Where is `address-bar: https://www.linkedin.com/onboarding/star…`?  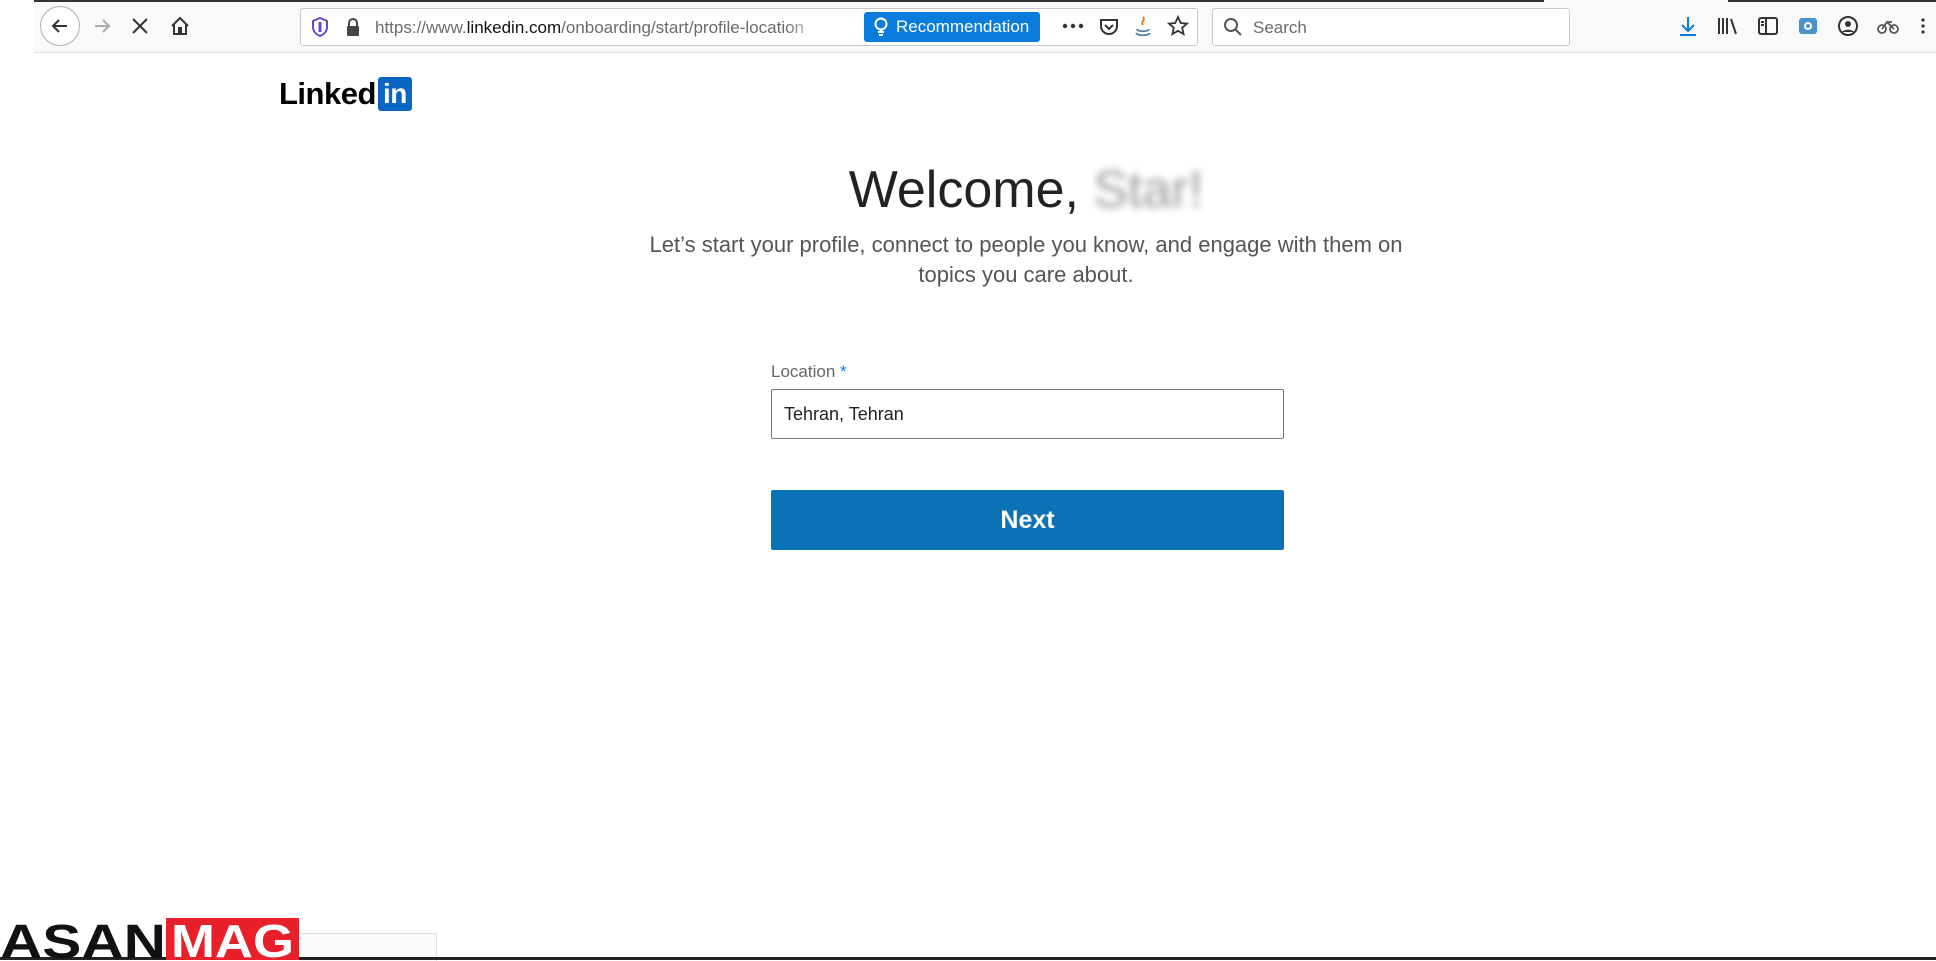
address-bar: https://www.linkedin.com/onboarding/star… is located at coordinates (749, 27).